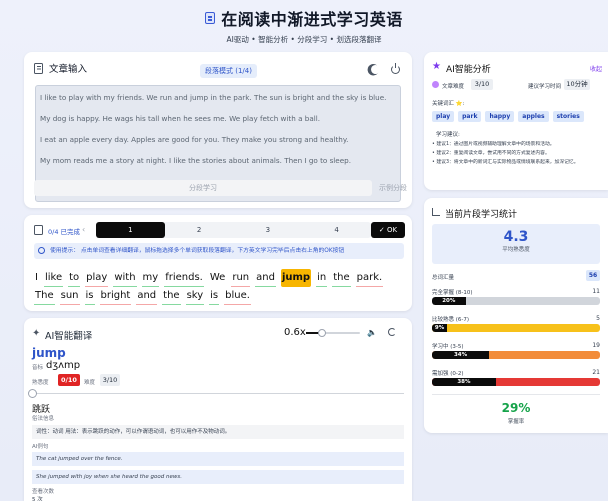 The width and height of the screenshot is (608, 501). What do you see at coordinates (195, 296) in the screenshot?
I see `reading-word: sky` at bounding box center [195, 296].